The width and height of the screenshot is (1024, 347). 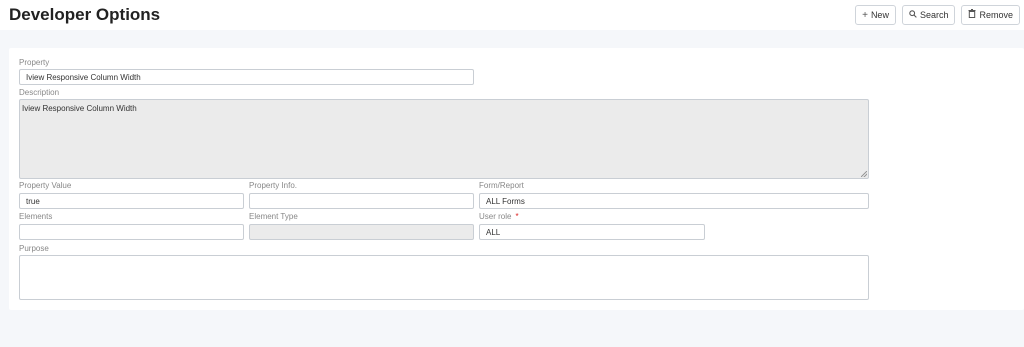 I want to click on search-button-label: Search, so click(x=934, y=15).